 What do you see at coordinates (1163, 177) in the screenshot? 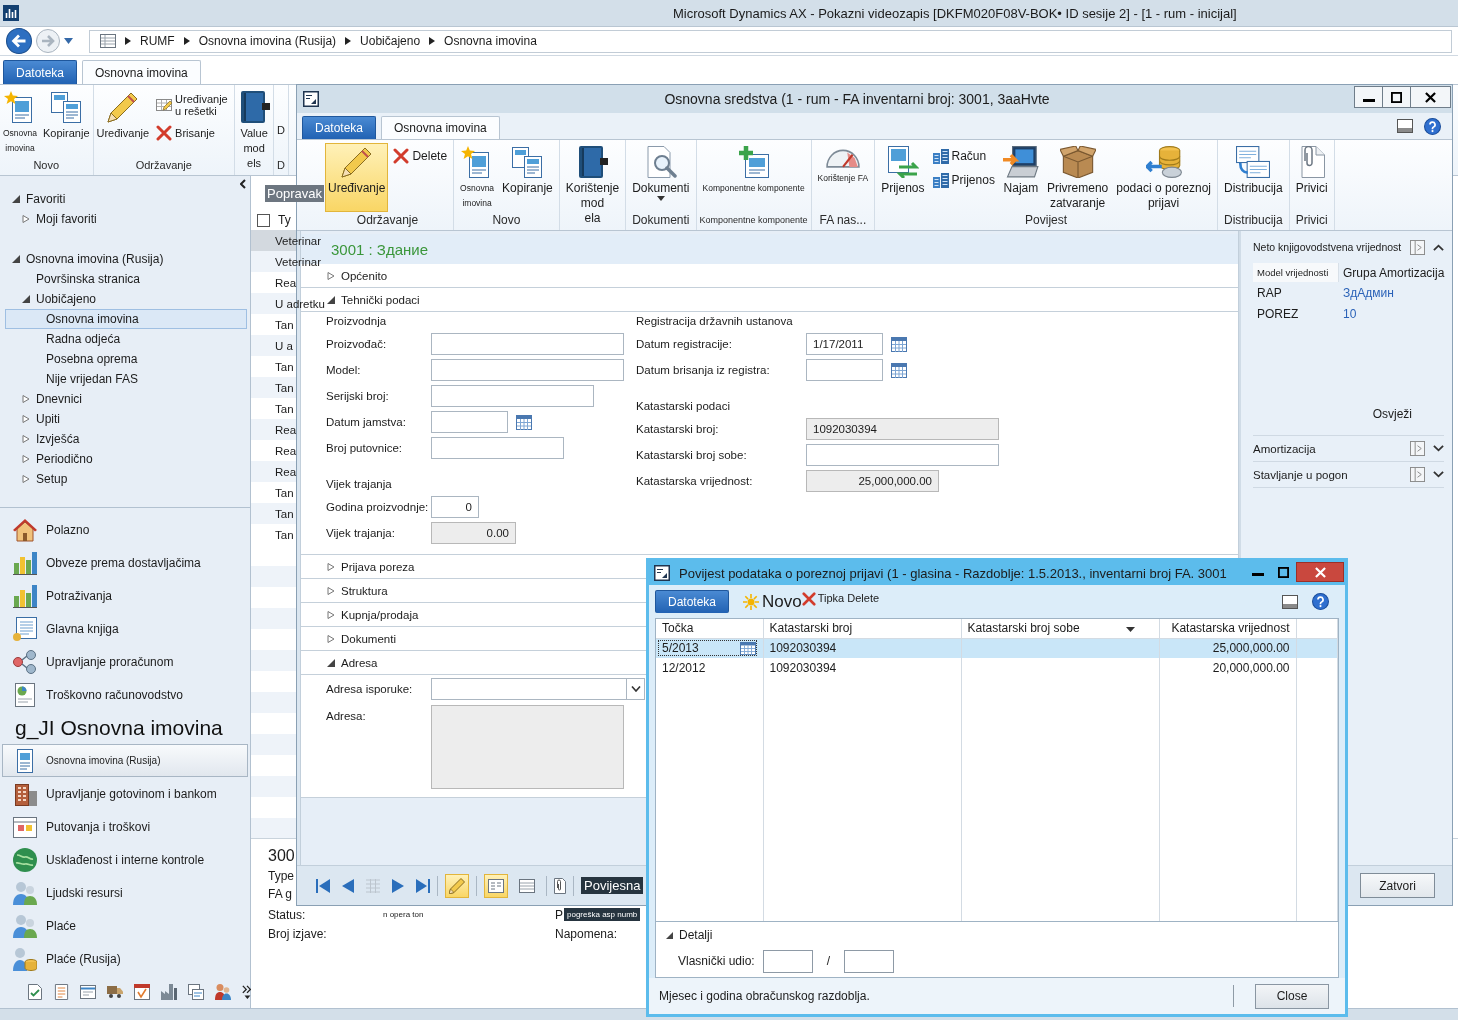
I see `ribbon-button: podaci o poreznoj prijavi` at bounding box center [1163, 177].